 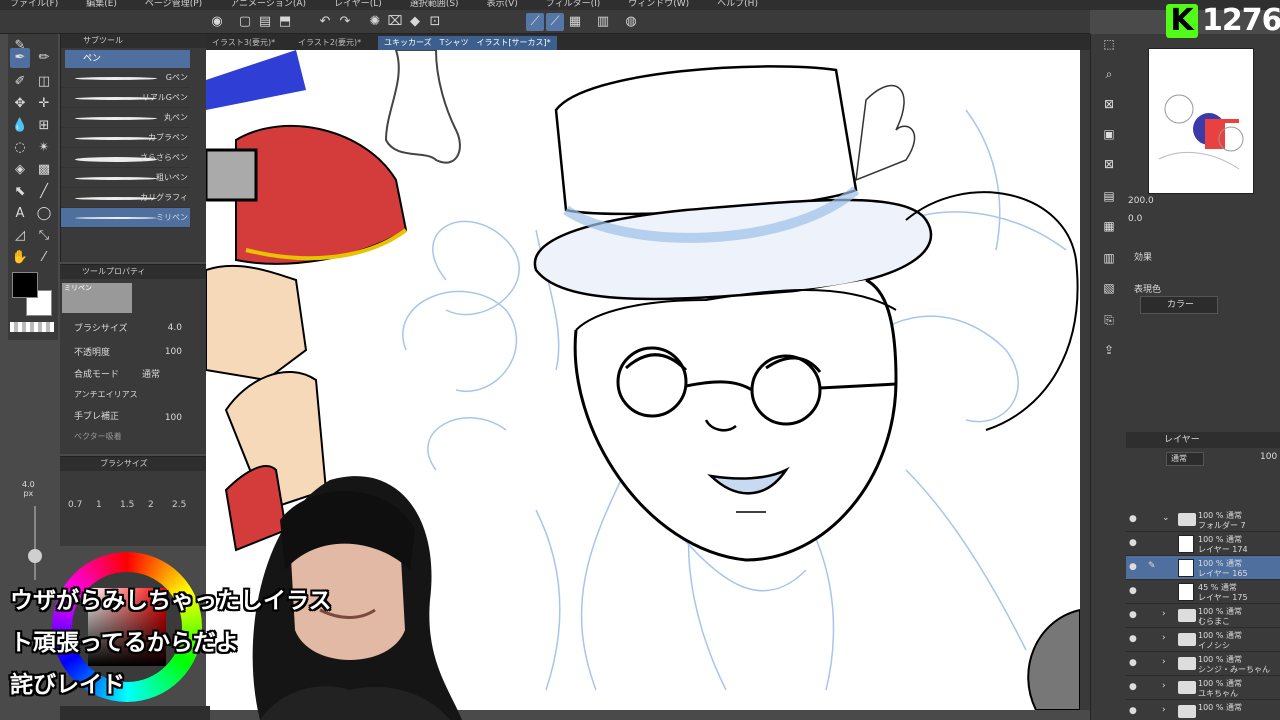 I want to click on size-option: 2.5, so click(x=179, y=505).